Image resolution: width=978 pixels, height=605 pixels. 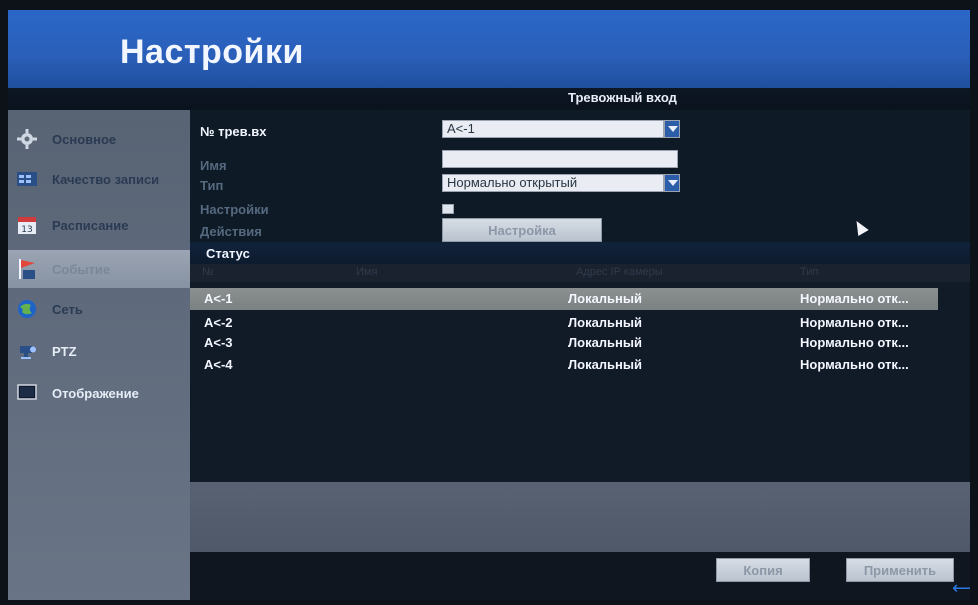 What do you see at coordinates (622, 97) in the screenshot?
I see `section-title: Тревожный вход` at bounding box center [622, 97].